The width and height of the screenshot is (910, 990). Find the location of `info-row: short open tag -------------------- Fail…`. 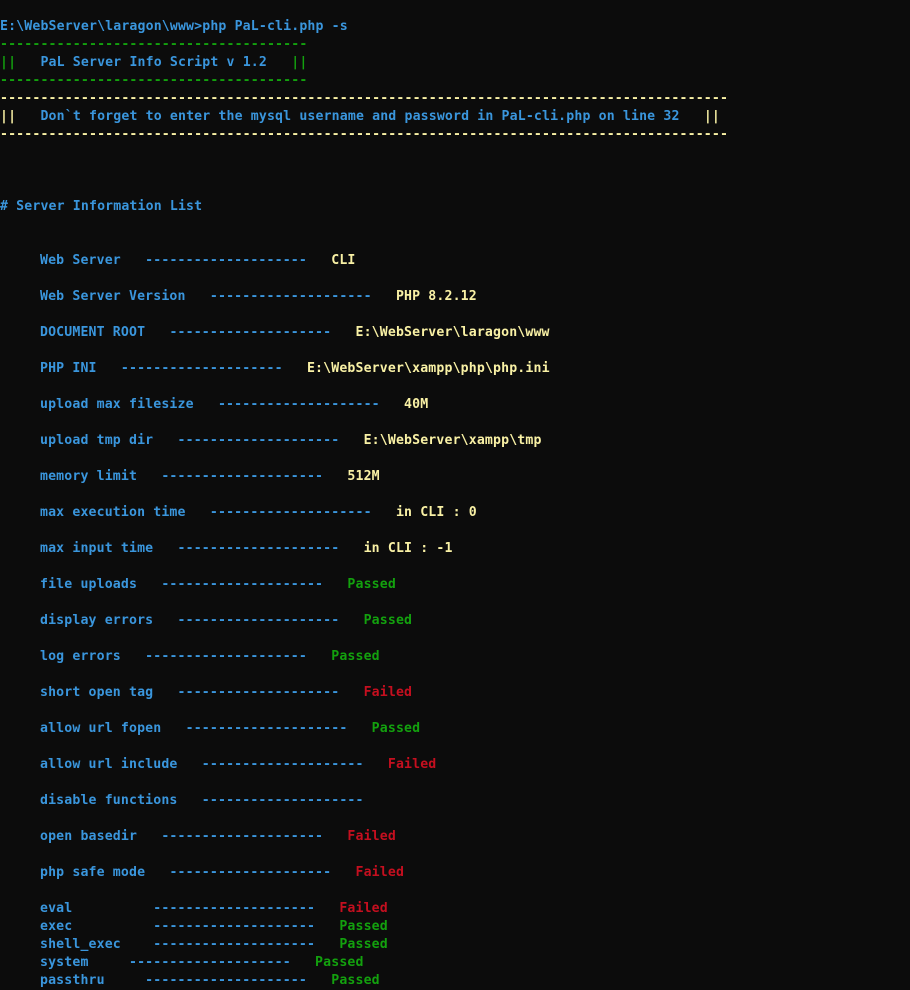

info-row: short open tag -------------------- Fail… is located at coordinates (206, 693).